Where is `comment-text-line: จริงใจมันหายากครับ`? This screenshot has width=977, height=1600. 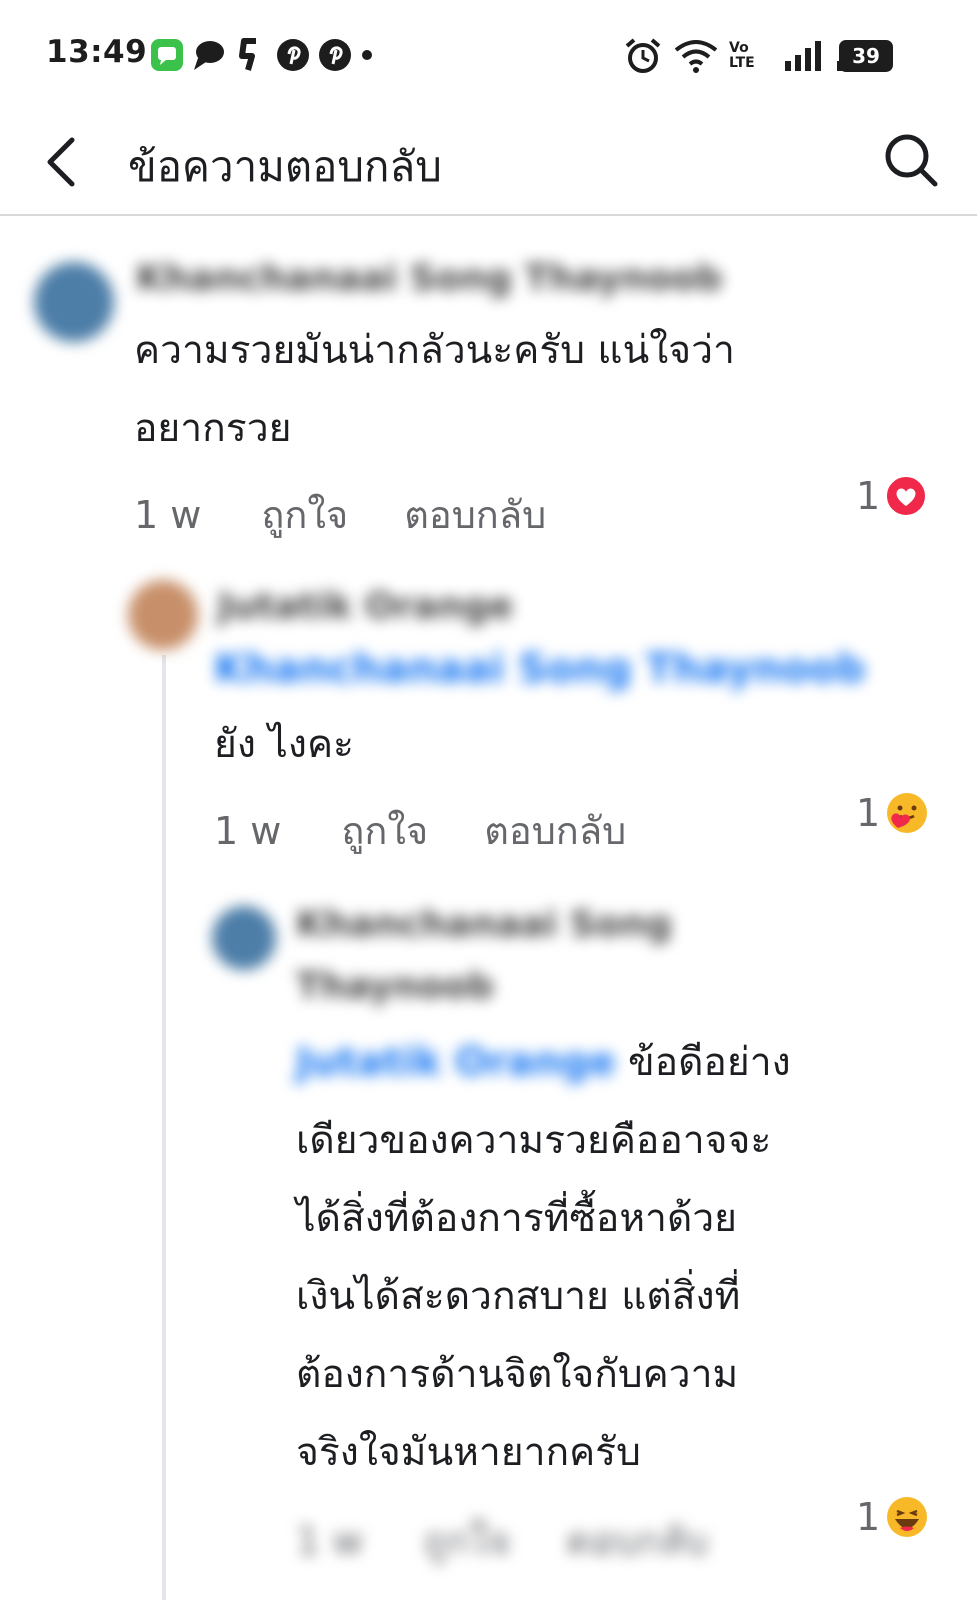
comment-text-line: จริงใจมันหายากครับ is located at coordinates (468, 1452).